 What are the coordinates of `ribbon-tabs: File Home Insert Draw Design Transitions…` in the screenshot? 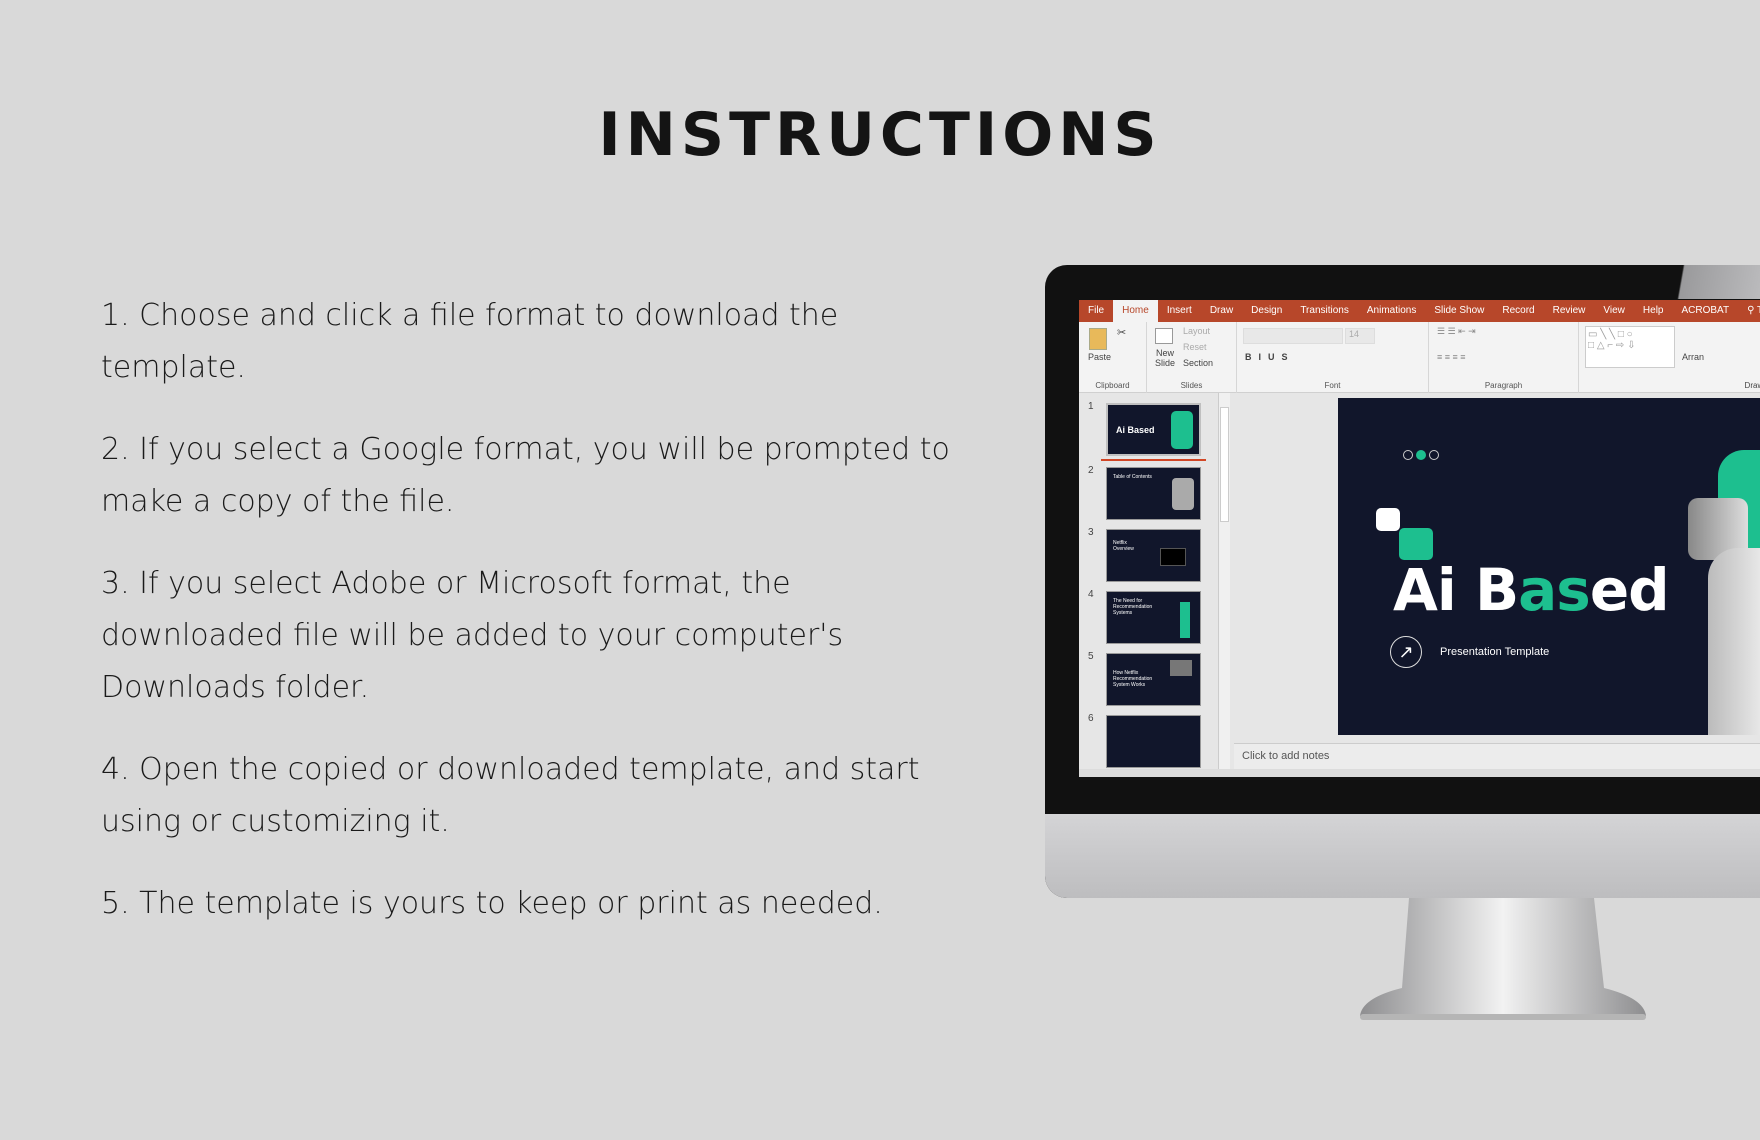 It's located at (1419, 311).